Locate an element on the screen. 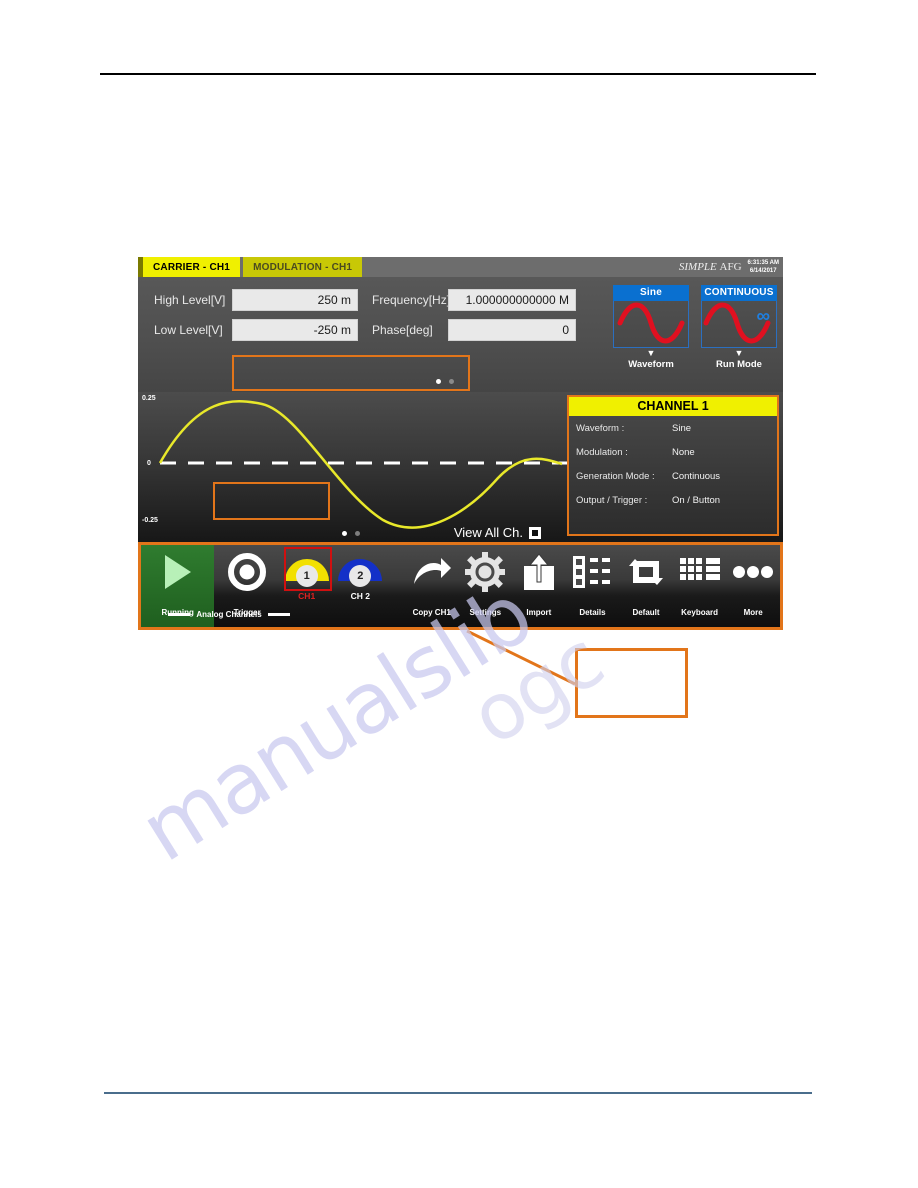 This screenshot has height=1188, width=918. toolbar-settings-label: Settings is located at coordinates (485, 612).